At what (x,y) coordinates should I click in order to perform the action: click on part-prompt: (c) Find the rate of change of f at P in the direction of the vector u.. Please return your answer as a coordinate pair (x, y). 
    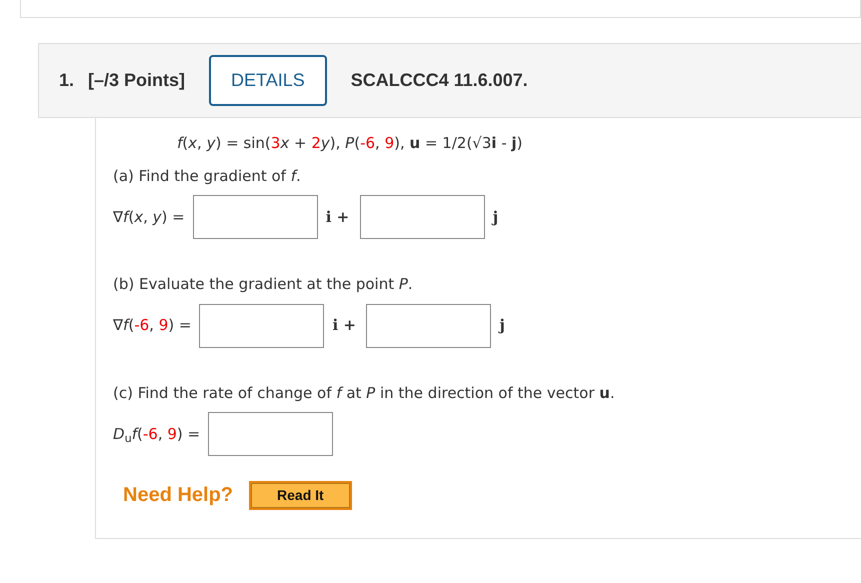
    Looking at the image, I should click on (364, 393).